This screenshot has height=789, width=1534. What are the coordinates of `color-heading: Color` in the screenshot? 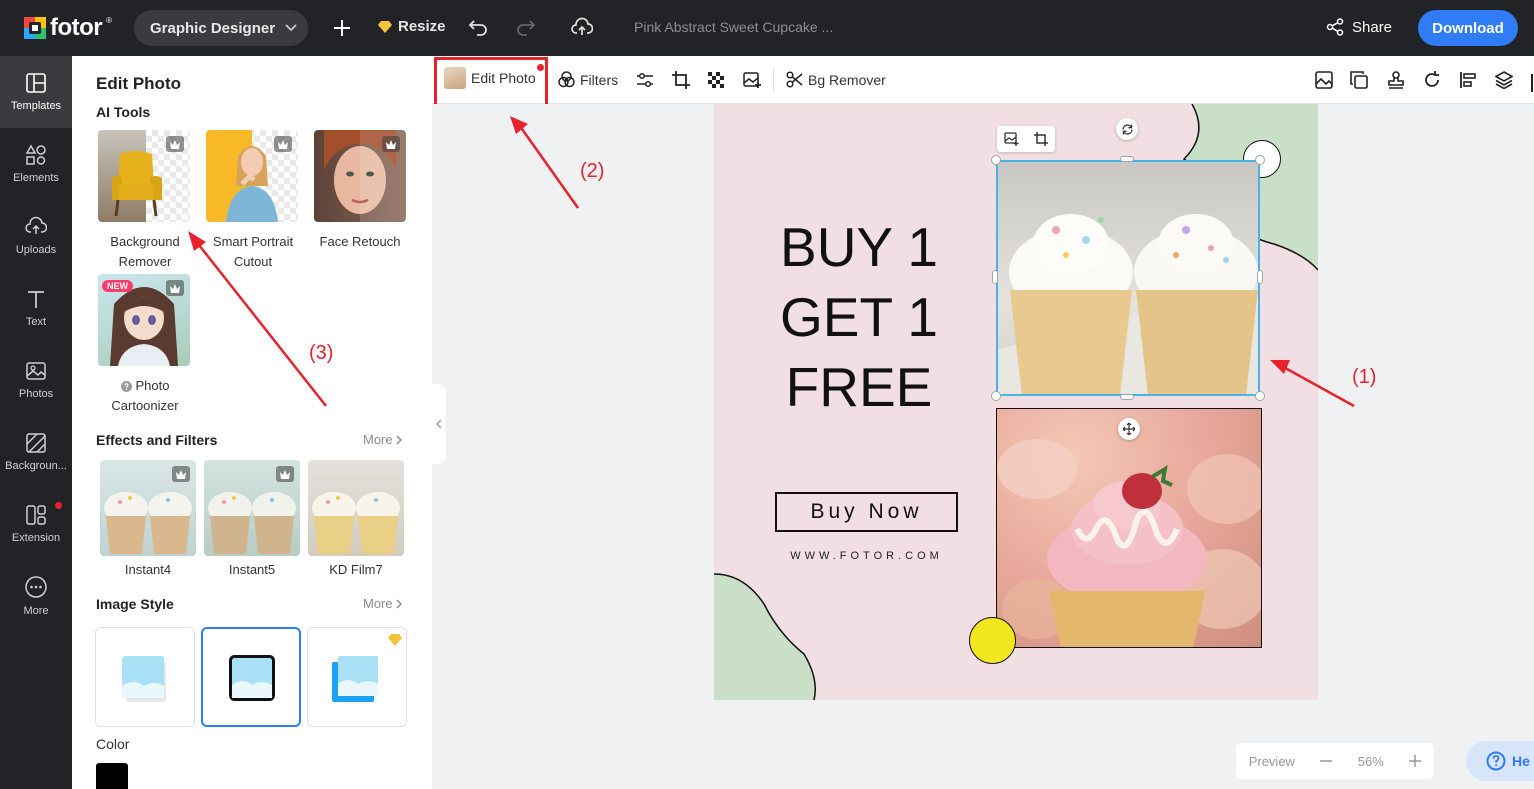 It's located at (113, 744).